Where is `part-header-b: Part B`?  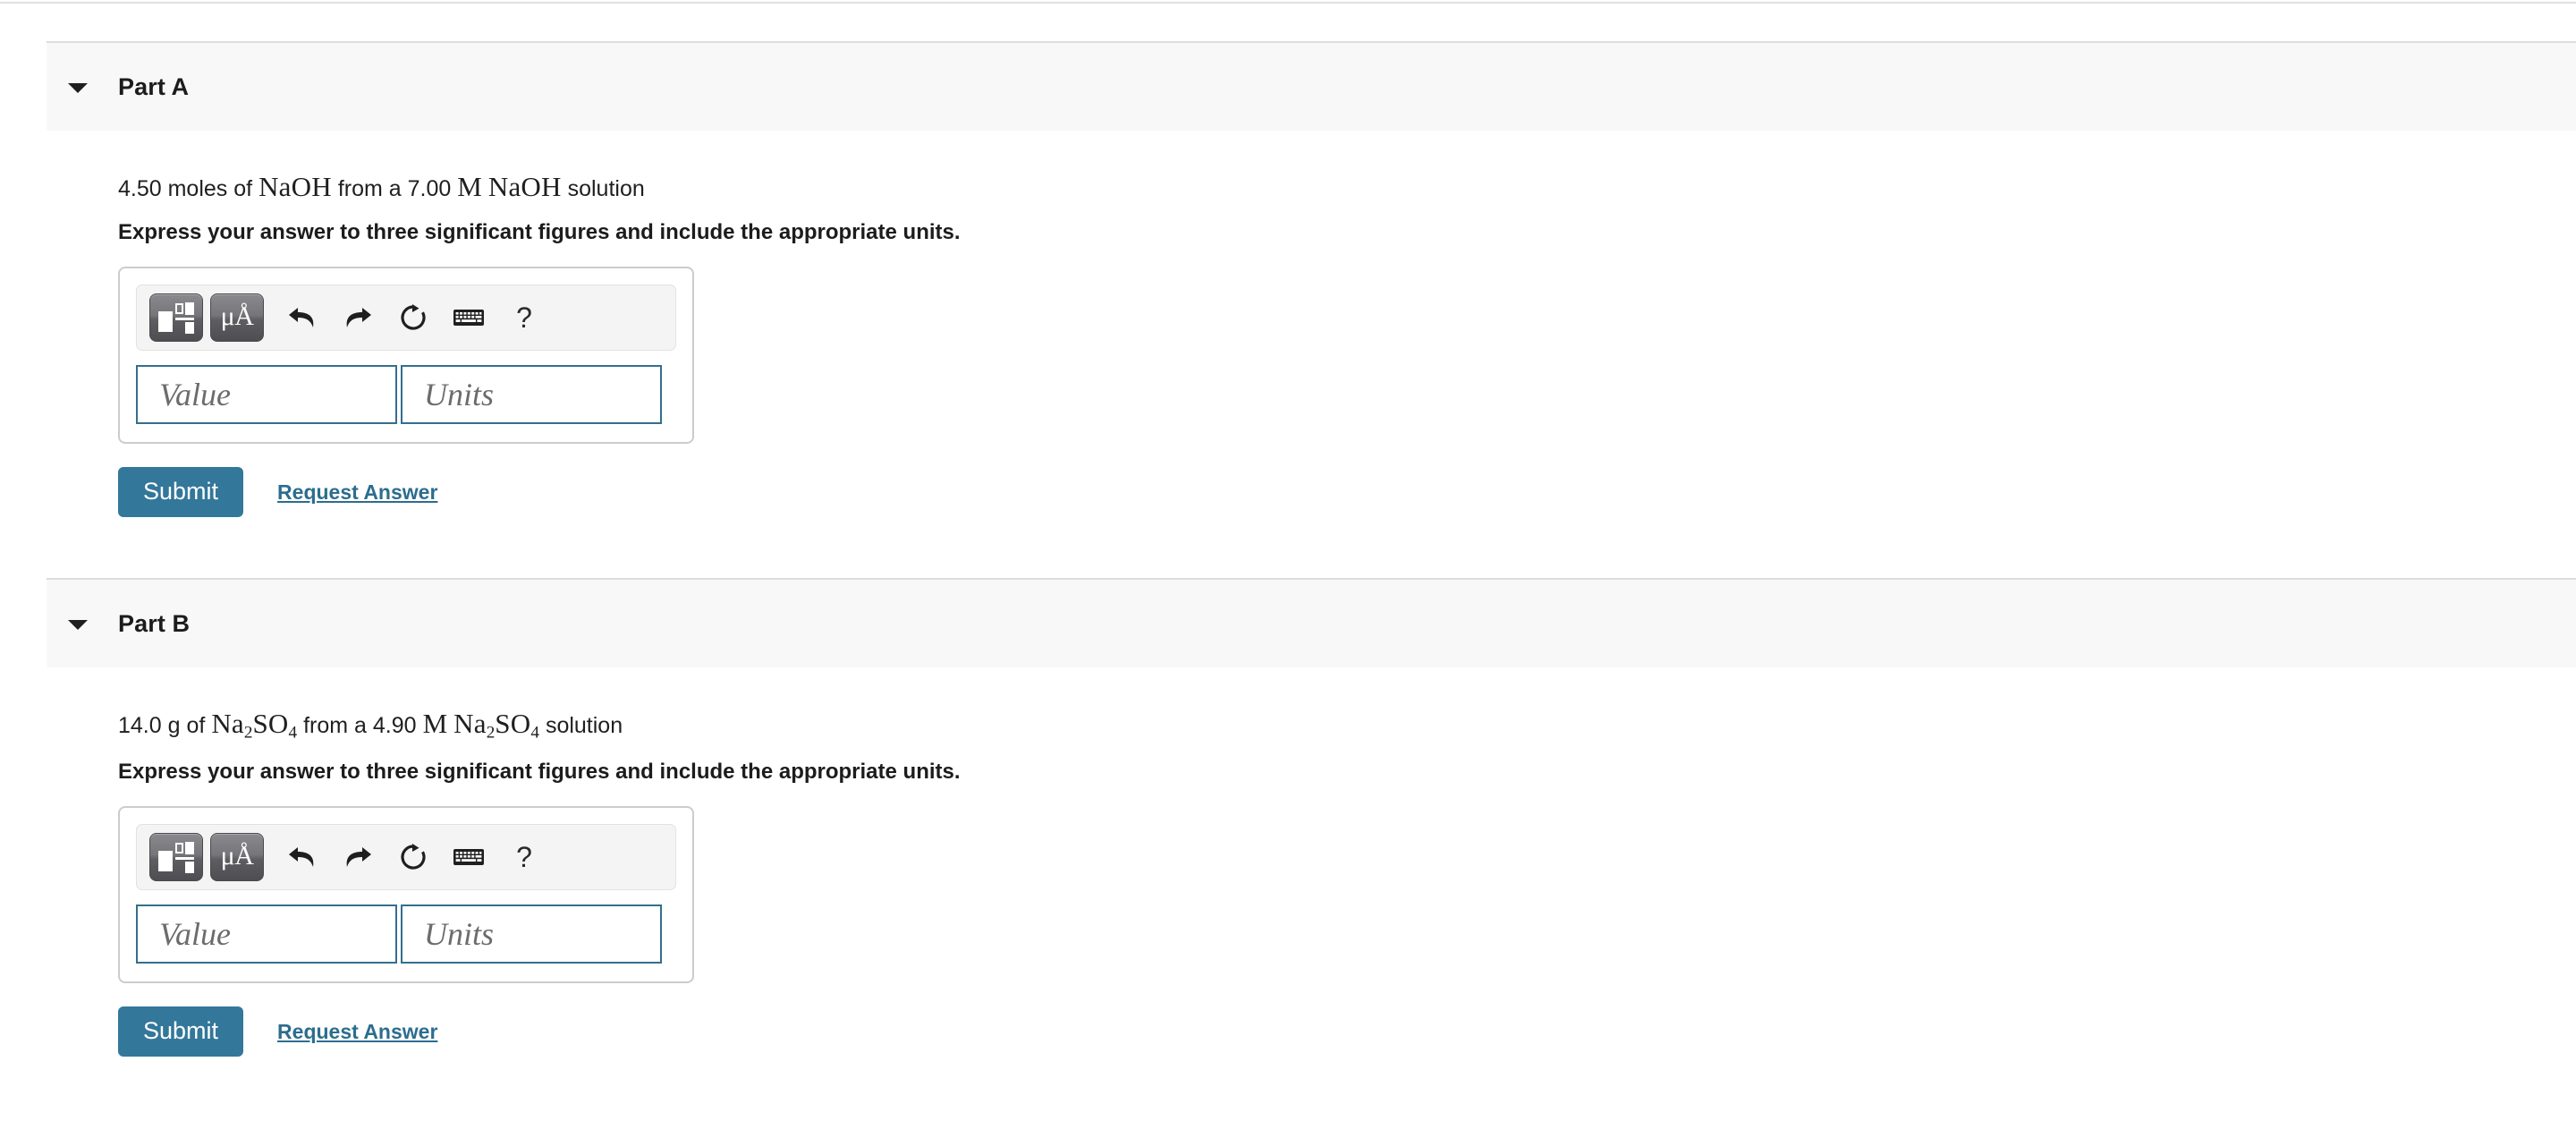
part-header-b: Part B is located at coordinates (1311, 622).